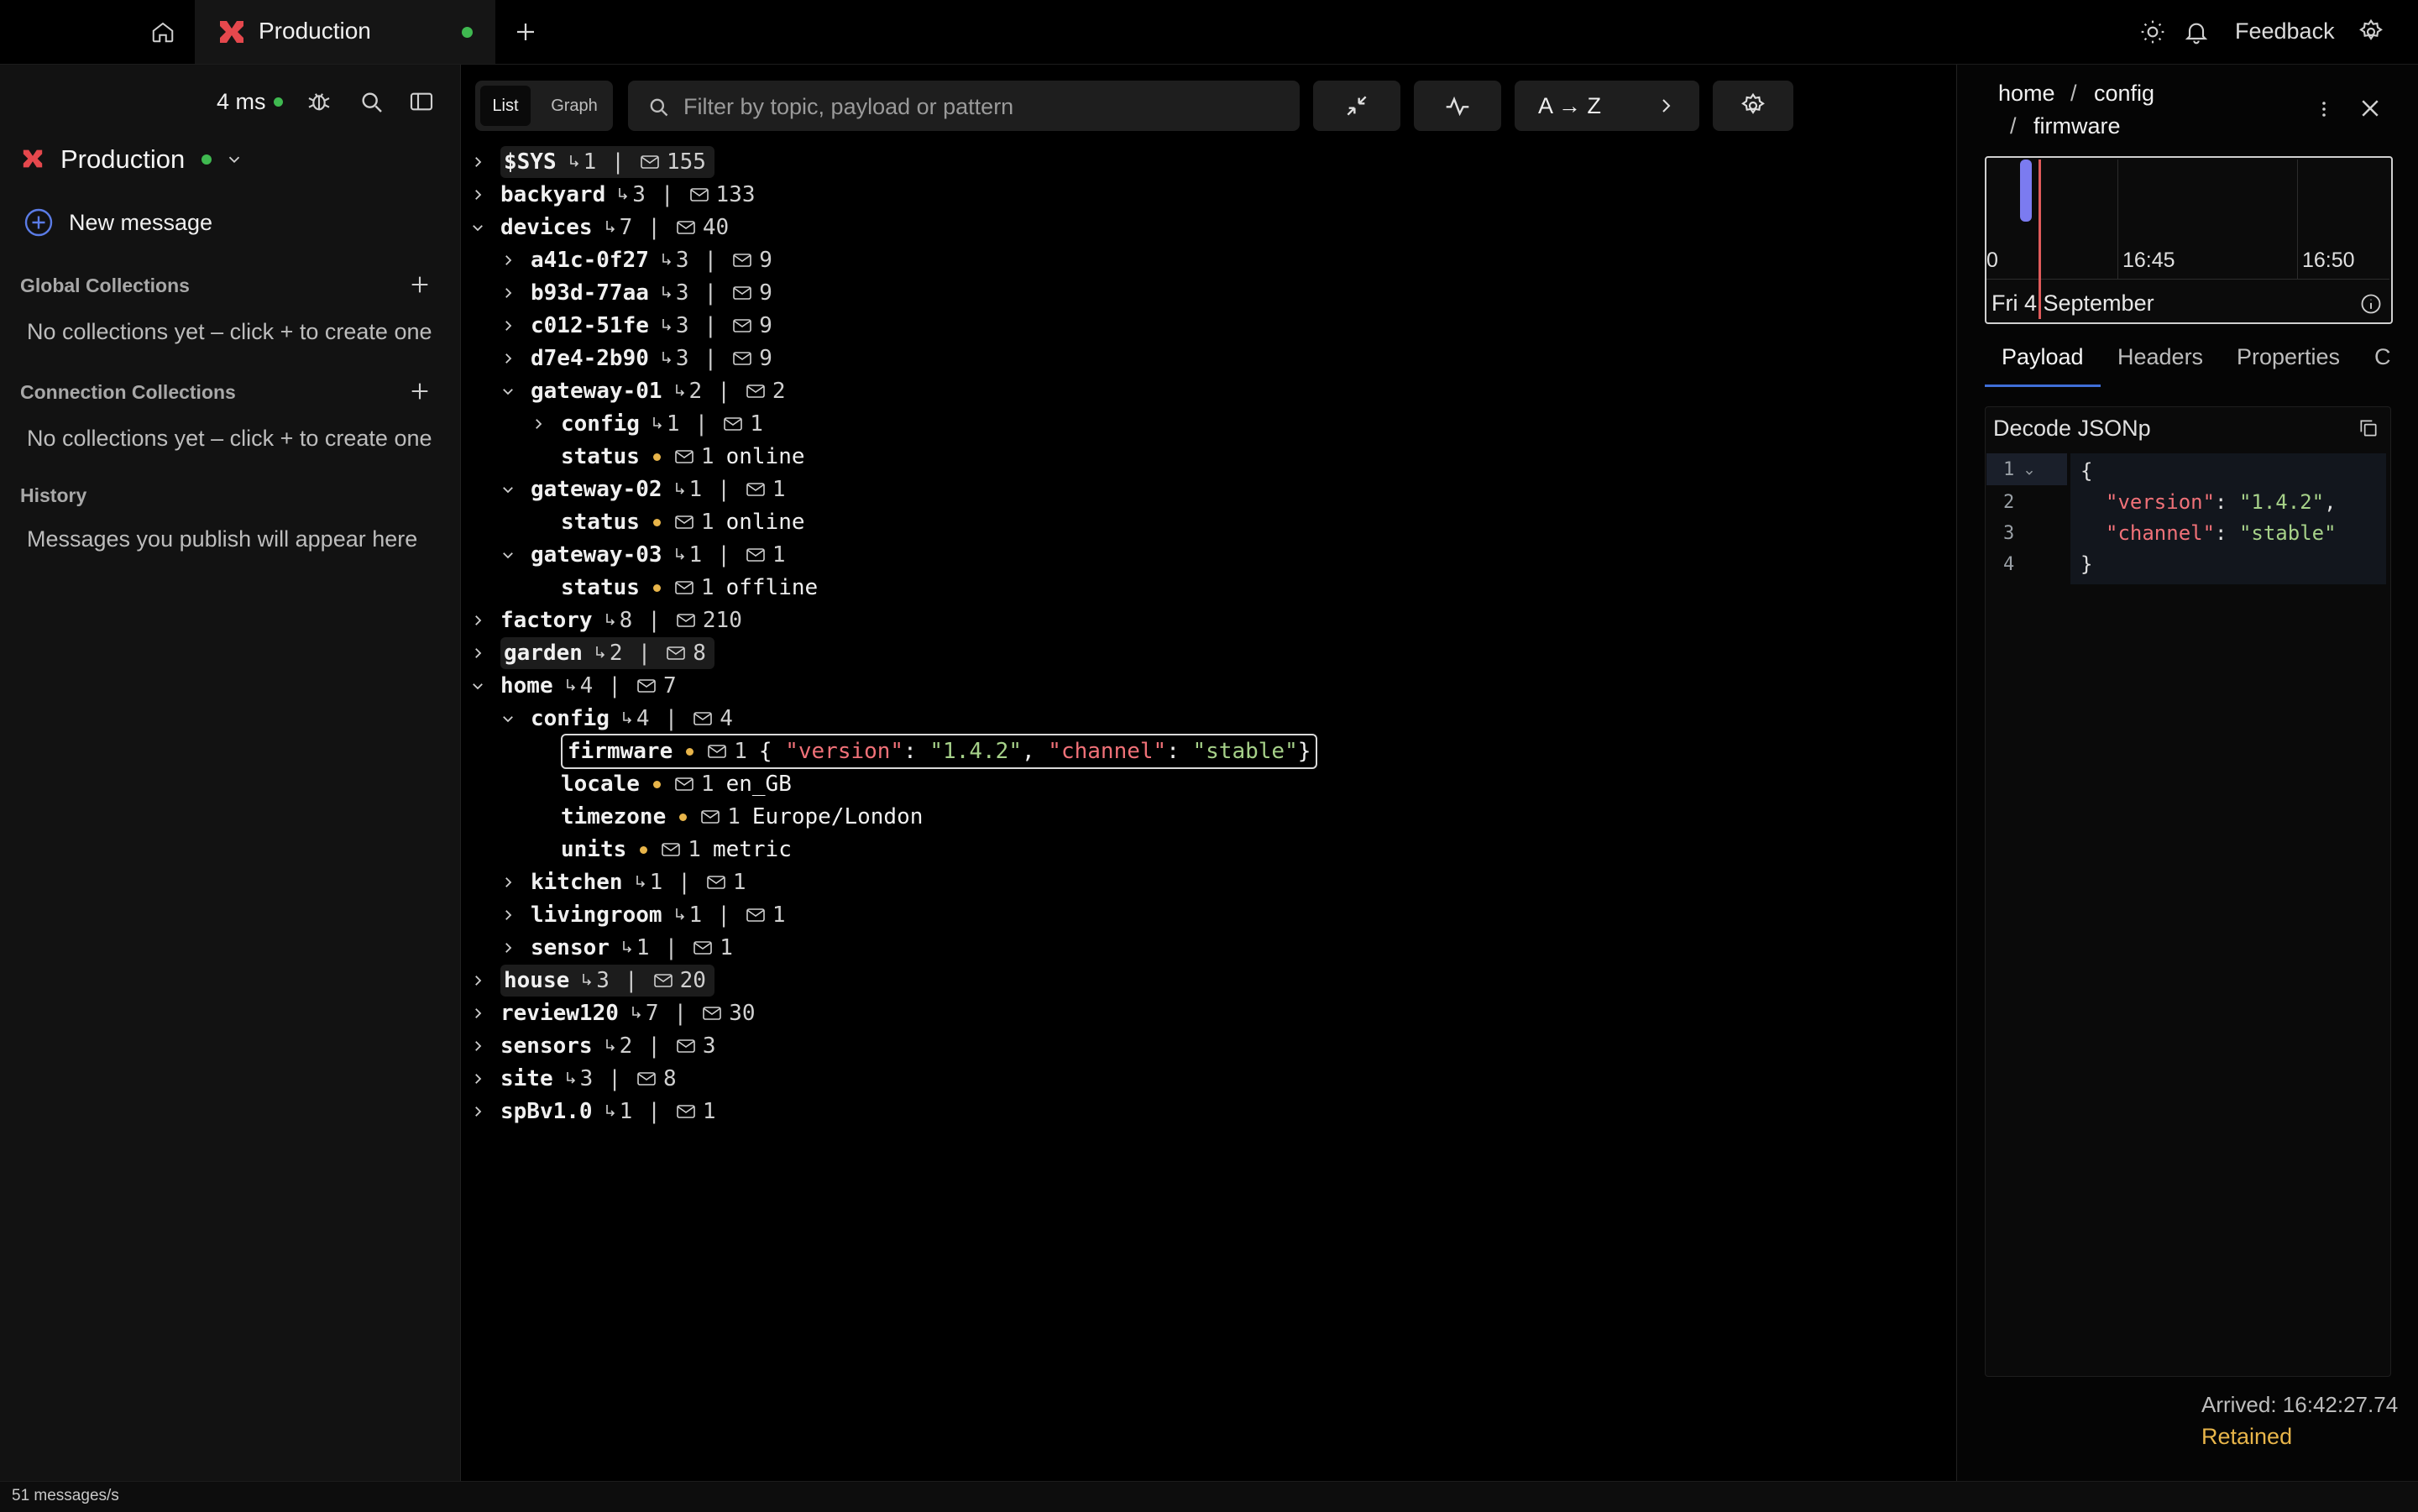  What do you see at coordinates (674, 588) in the screenshot?
I see `tree-row-gw03_status: status 1 offline` at bounding box center [674, 588].